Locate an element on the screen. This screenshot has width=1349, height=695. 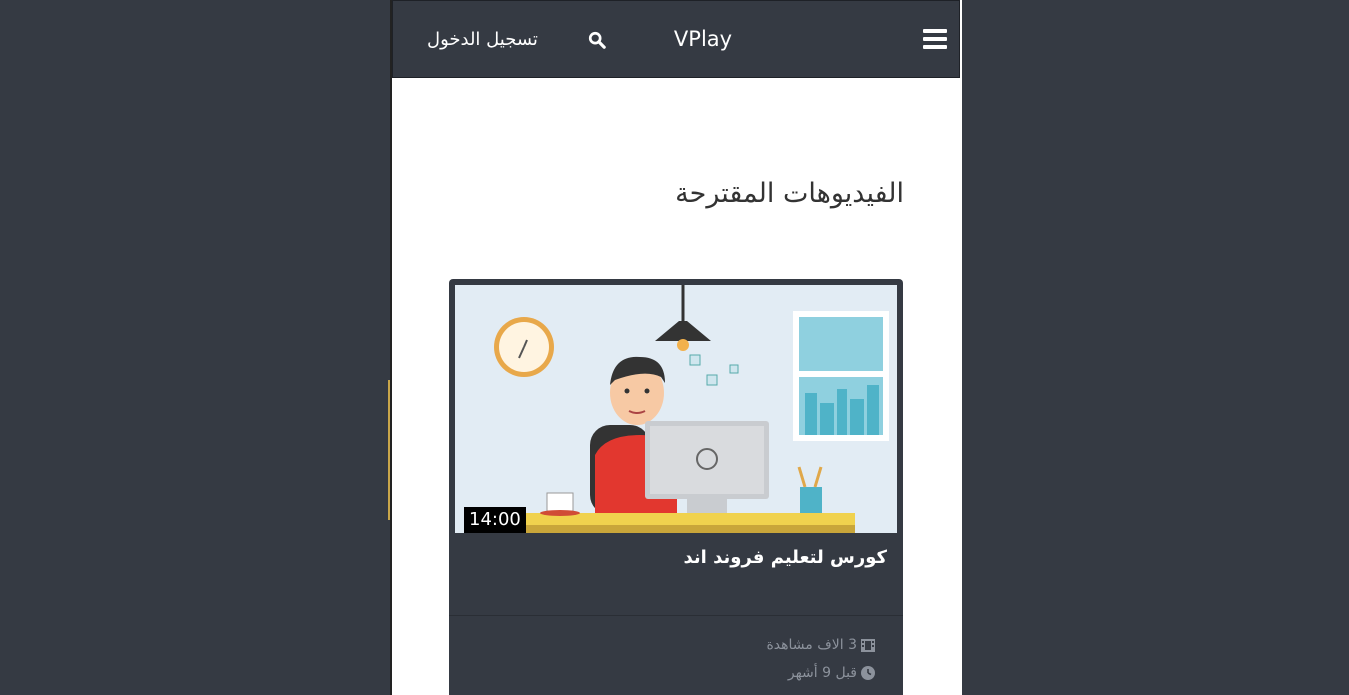
video-thumbnail: 14:00 is located at coordinates (676, 409).